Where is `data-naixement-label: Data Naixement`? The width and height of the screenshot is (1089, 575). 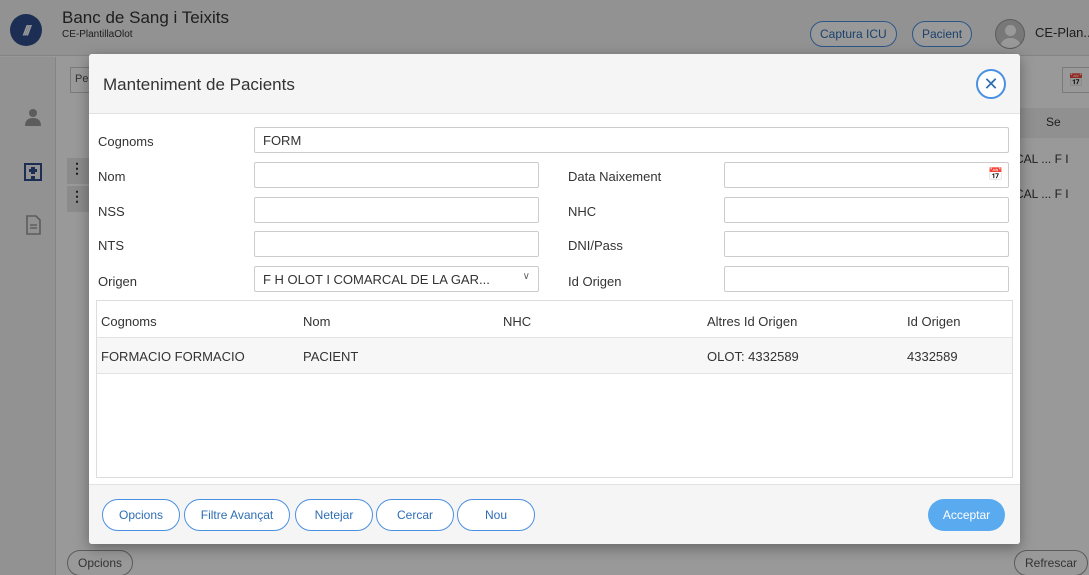
data-naixement-label: Data Naixement is located at coordinates (615, 176).